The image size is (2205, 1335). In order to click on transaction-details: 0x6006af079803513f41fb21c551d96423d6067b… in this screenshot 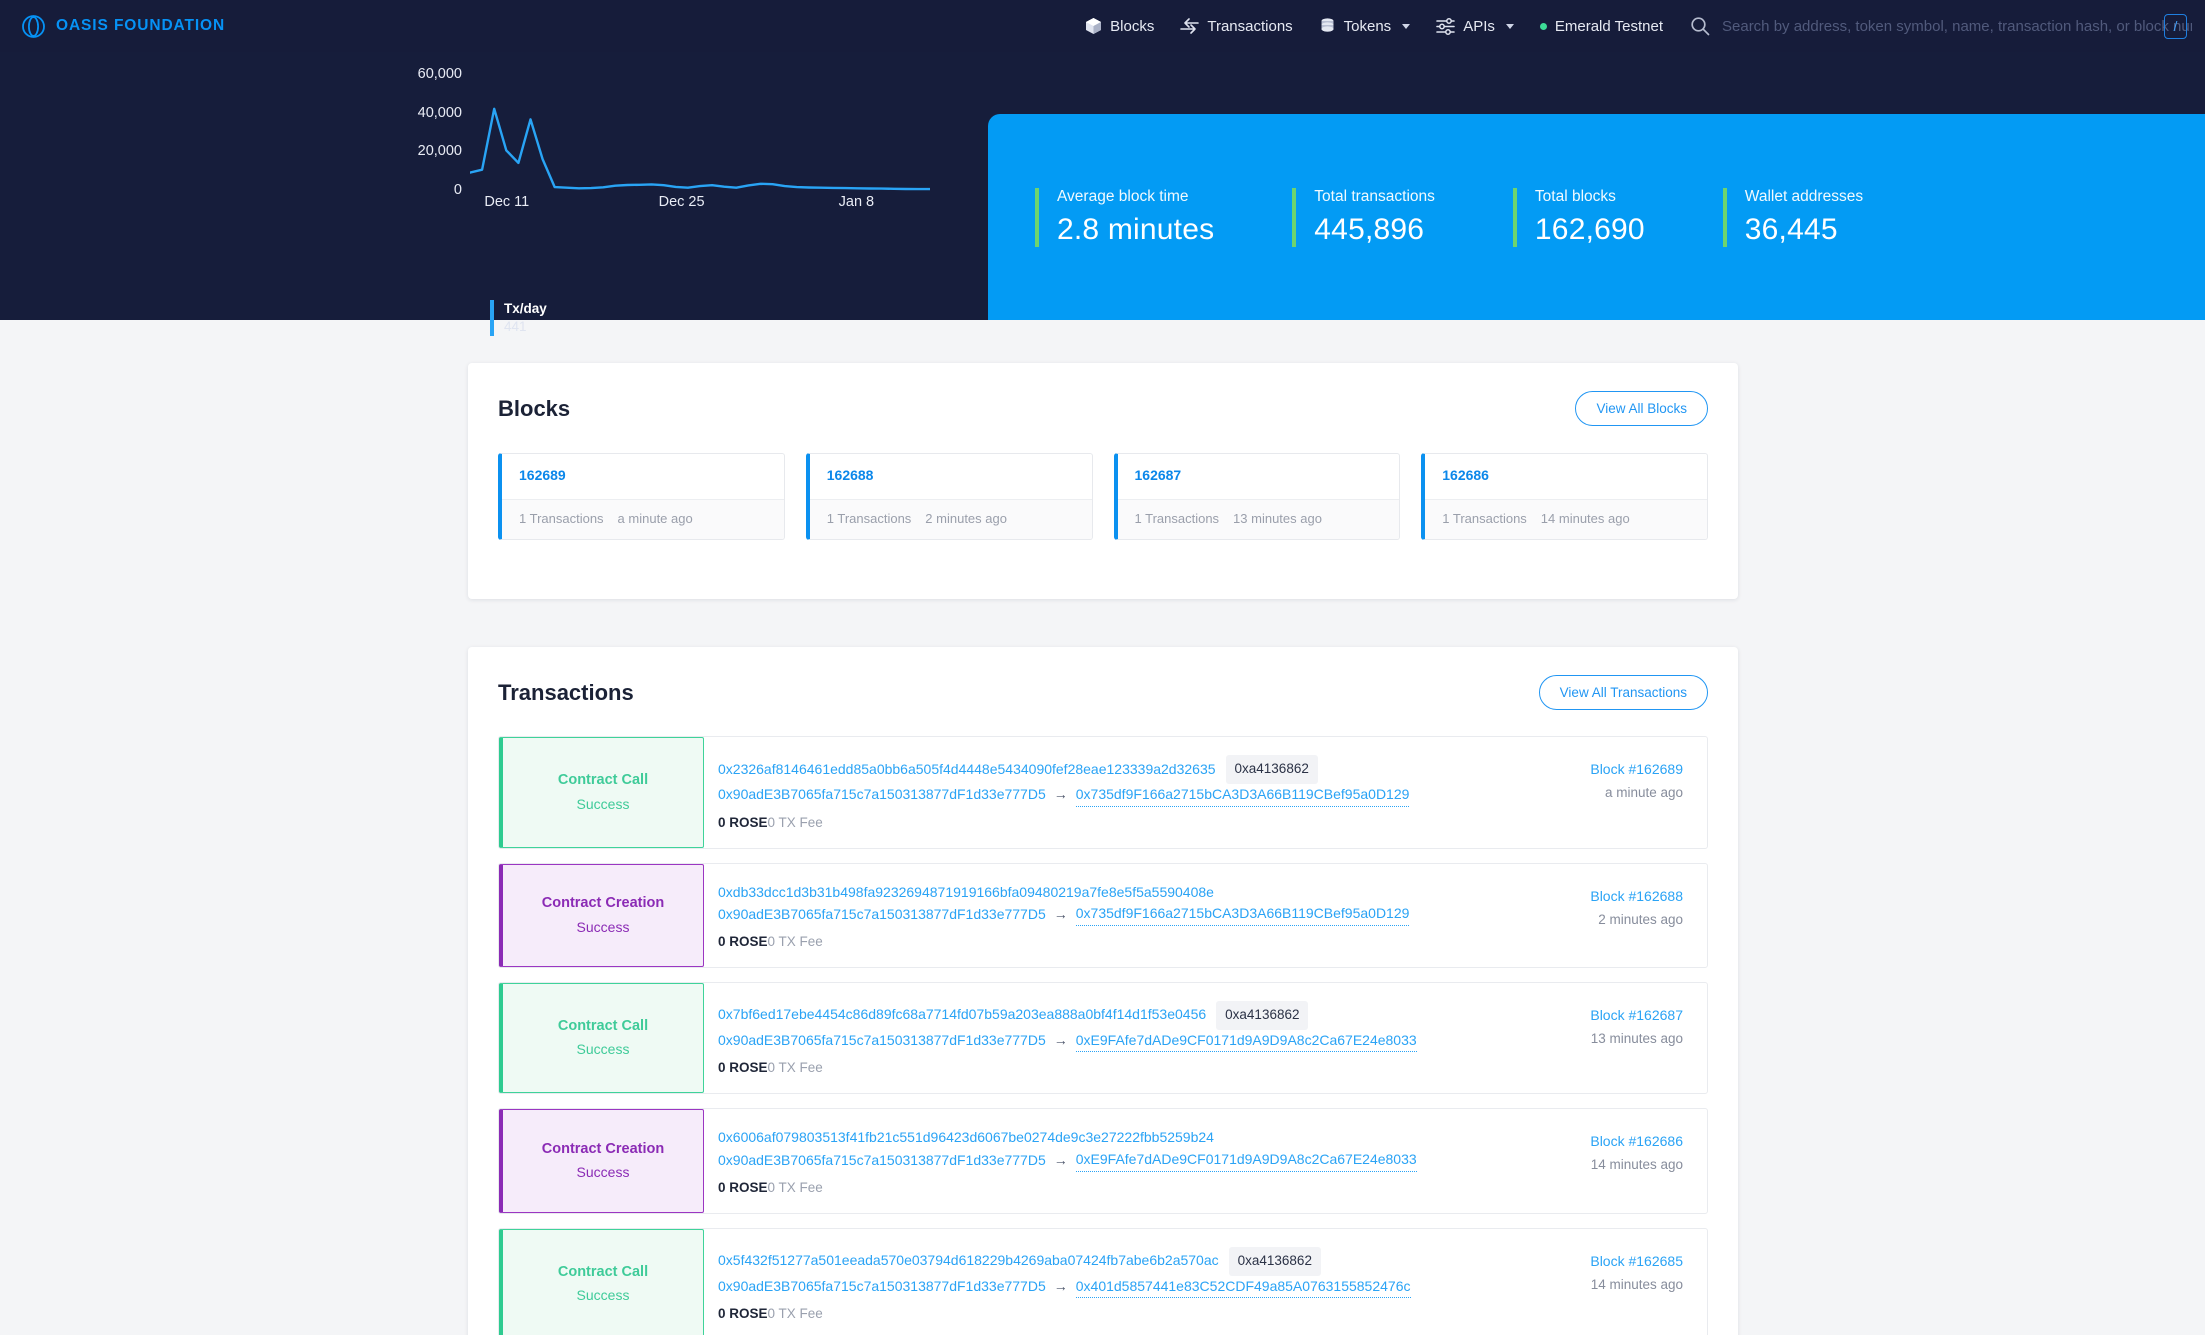, I will do `click(1120, 1160)`.